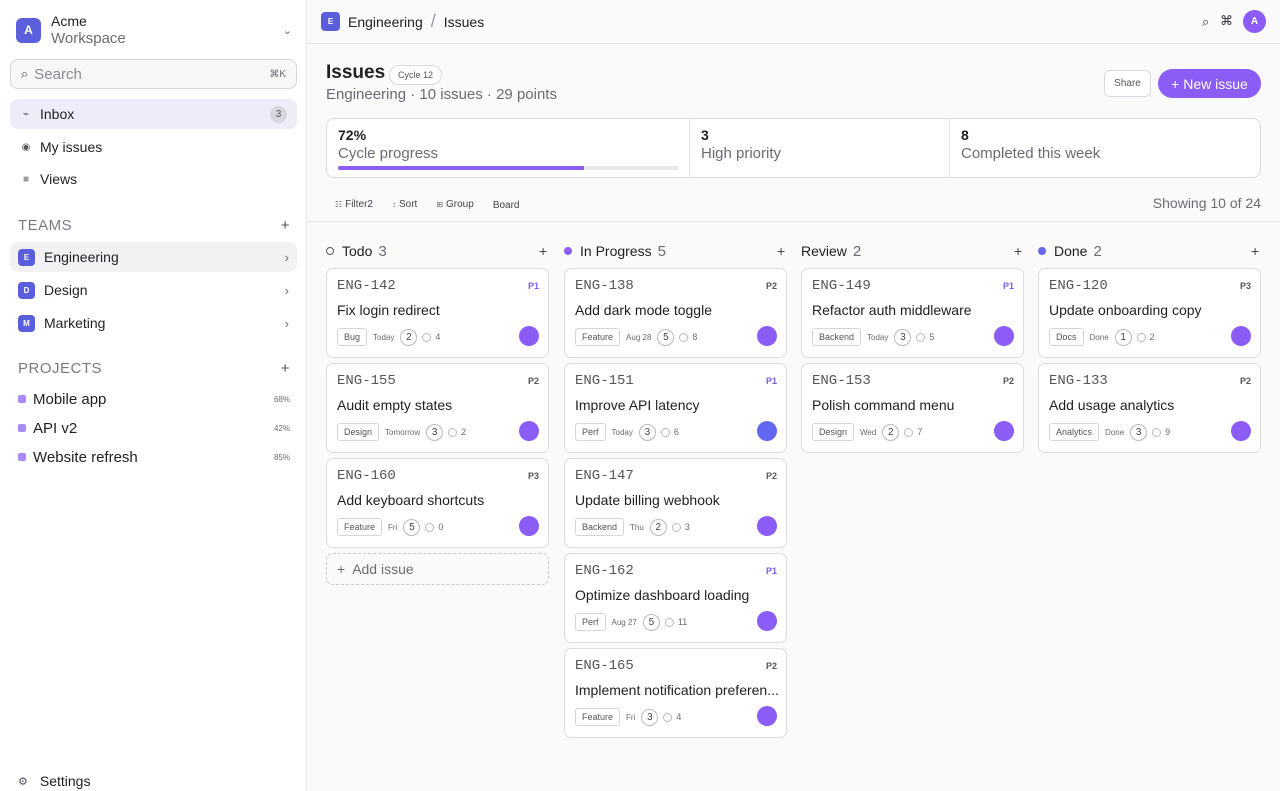 This screenshot has width=1280, height=791. What do you see at coordinates (460, 204) in the screenshot?
I see `group-label: Group` at bounding box center [460, 204].